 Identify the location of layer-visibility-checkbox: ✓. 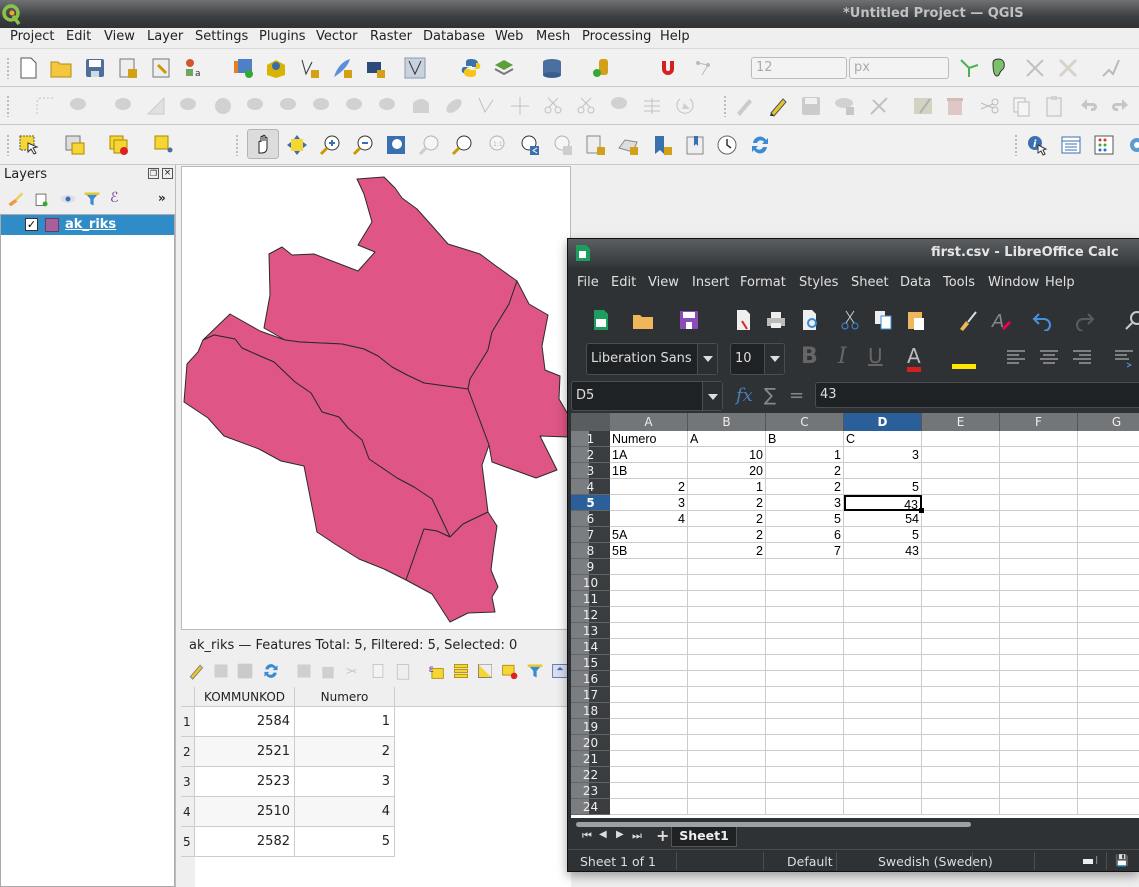
(31, 224).